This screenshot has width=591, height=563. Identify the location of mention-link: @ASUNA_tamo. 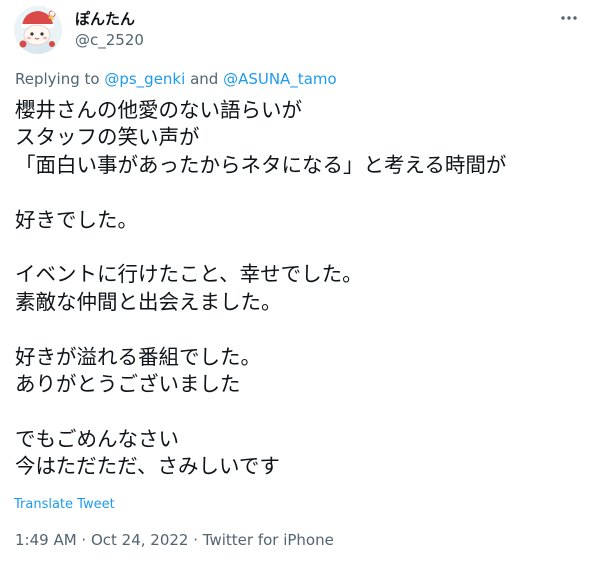
(280, 79).